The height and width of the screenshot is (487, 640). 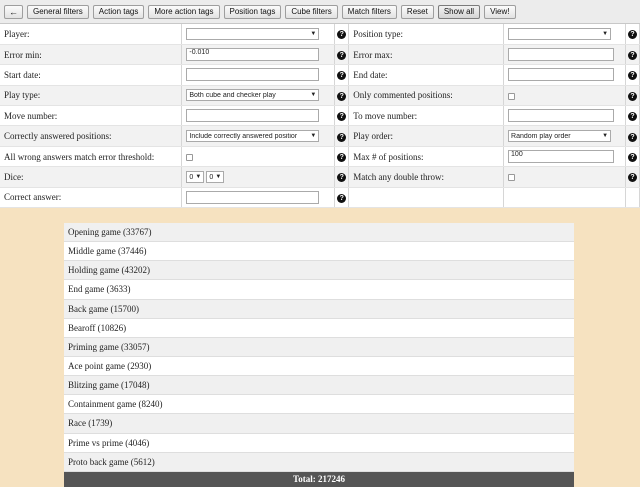 I want to click on match-double-label: Match any double throw:, so click(x=426, y=177).